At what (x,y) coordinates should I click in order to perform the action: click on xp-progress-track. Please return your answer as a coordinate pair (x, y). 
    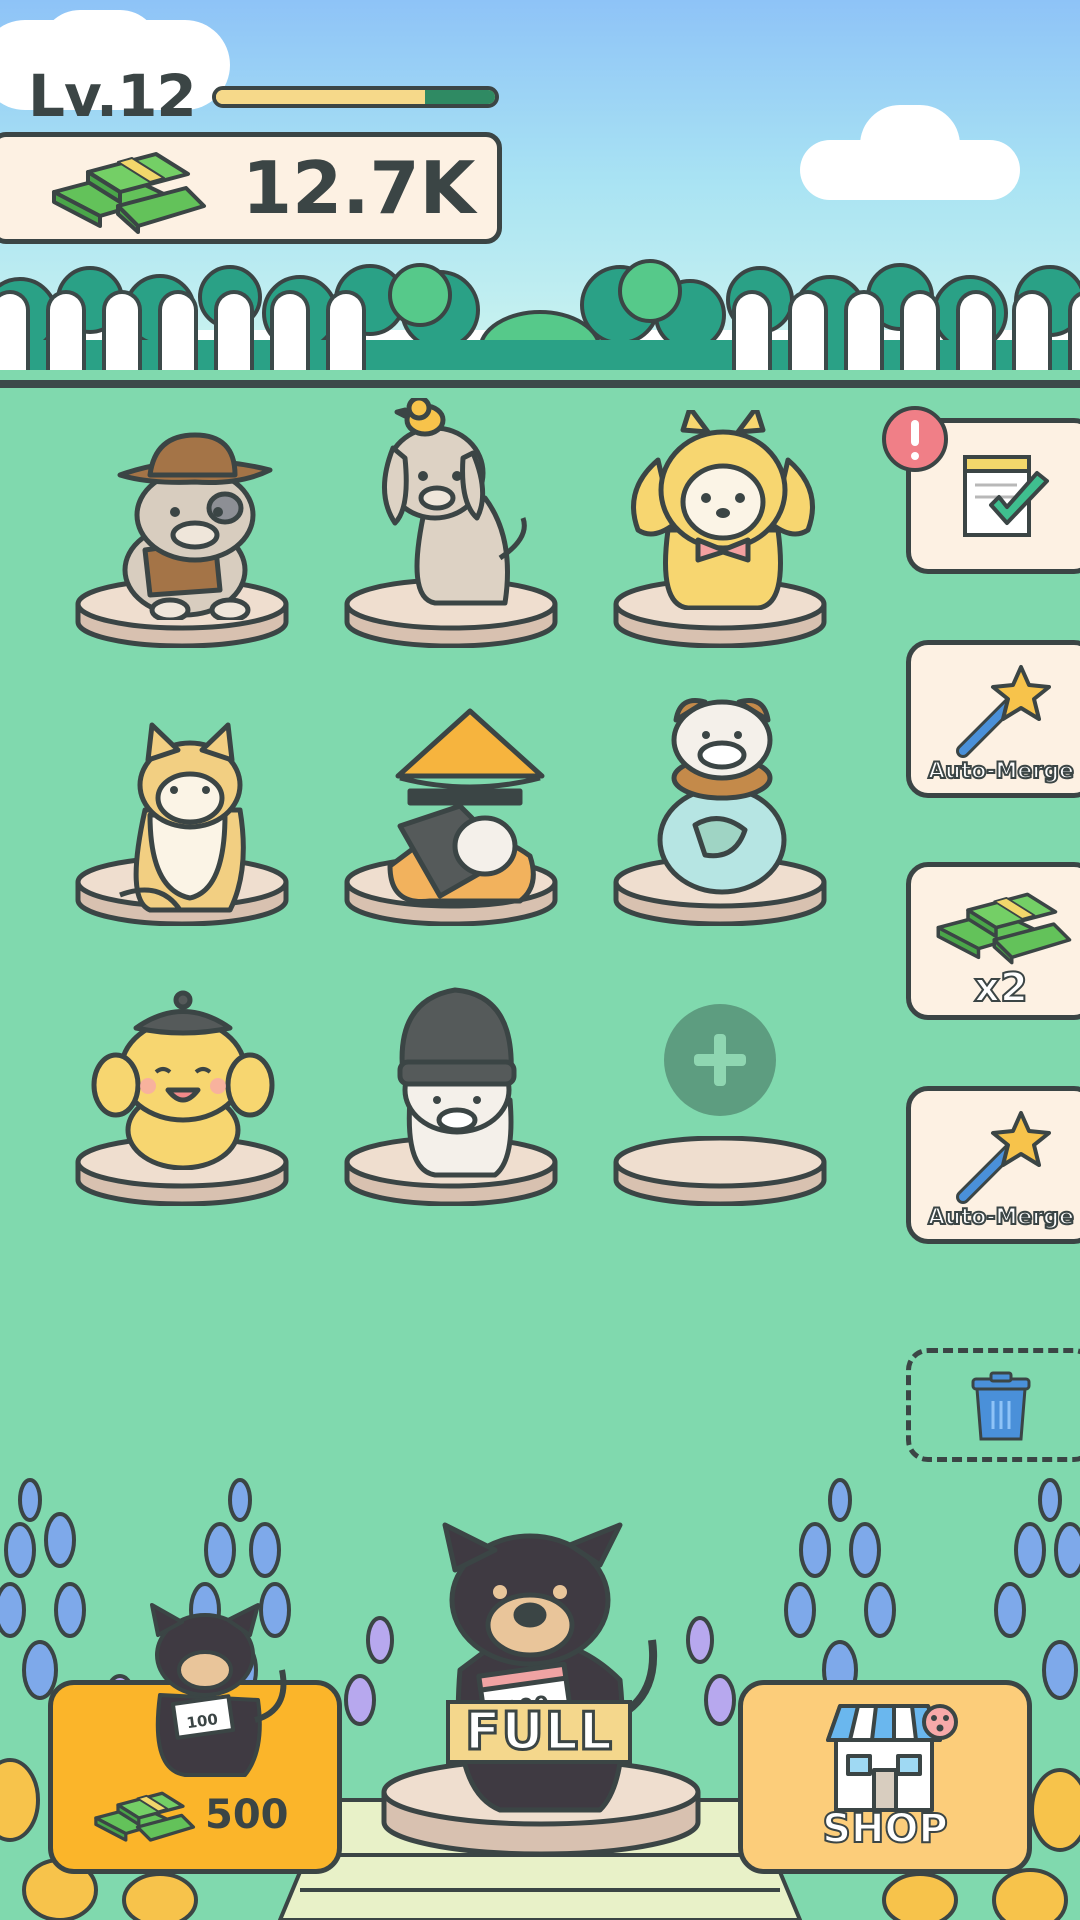
    Looking at the image, I should click on (460, 97).